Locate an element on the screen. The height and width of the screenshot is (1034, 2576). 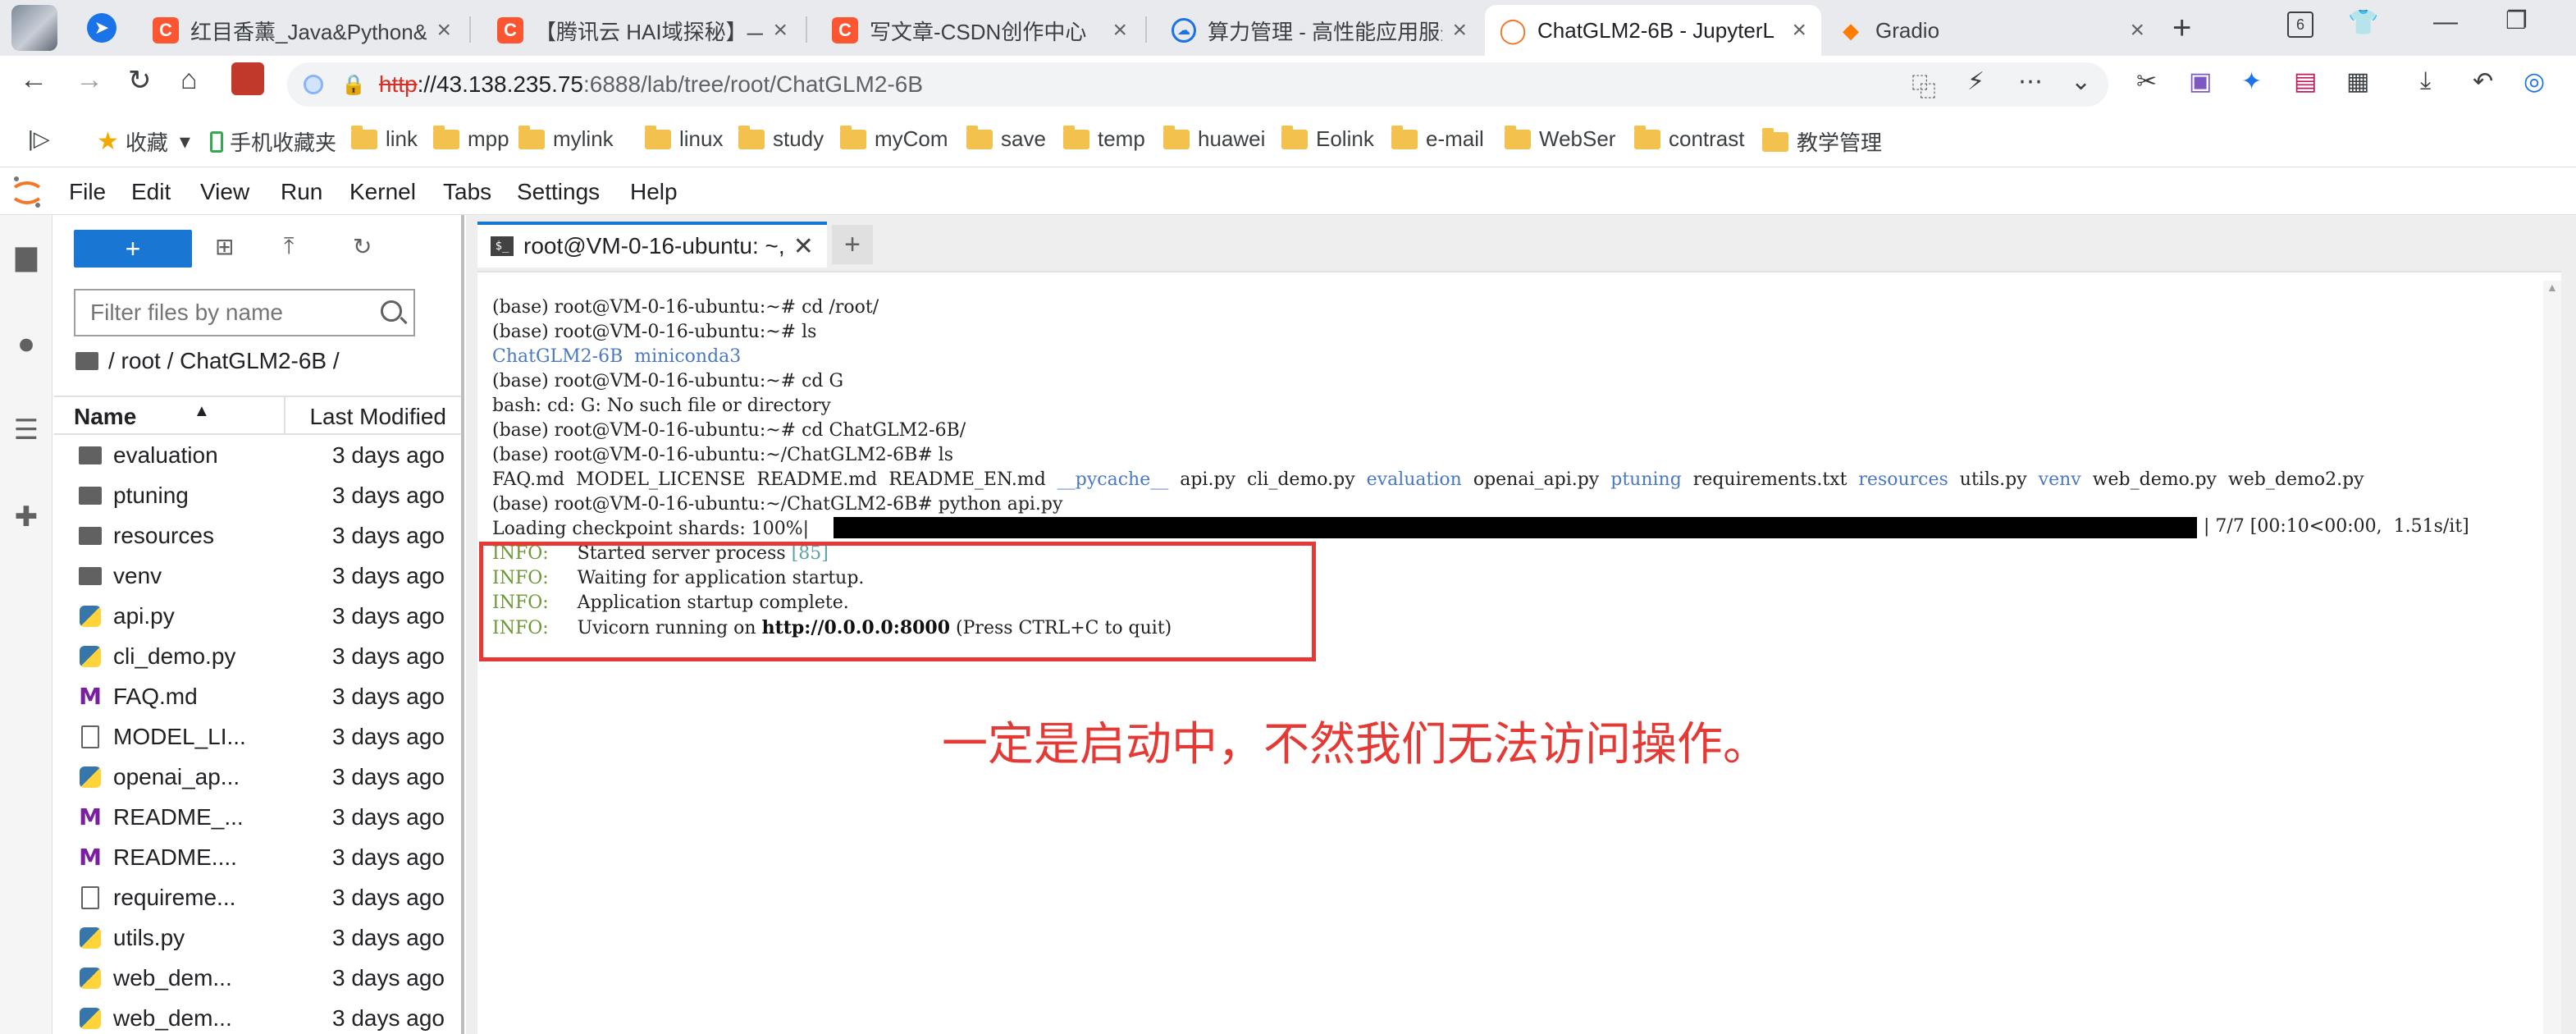
terminal-tab: $_ root@VM-0-16-ubuntu: ~, ✕ is located at coordinates (652, 245).